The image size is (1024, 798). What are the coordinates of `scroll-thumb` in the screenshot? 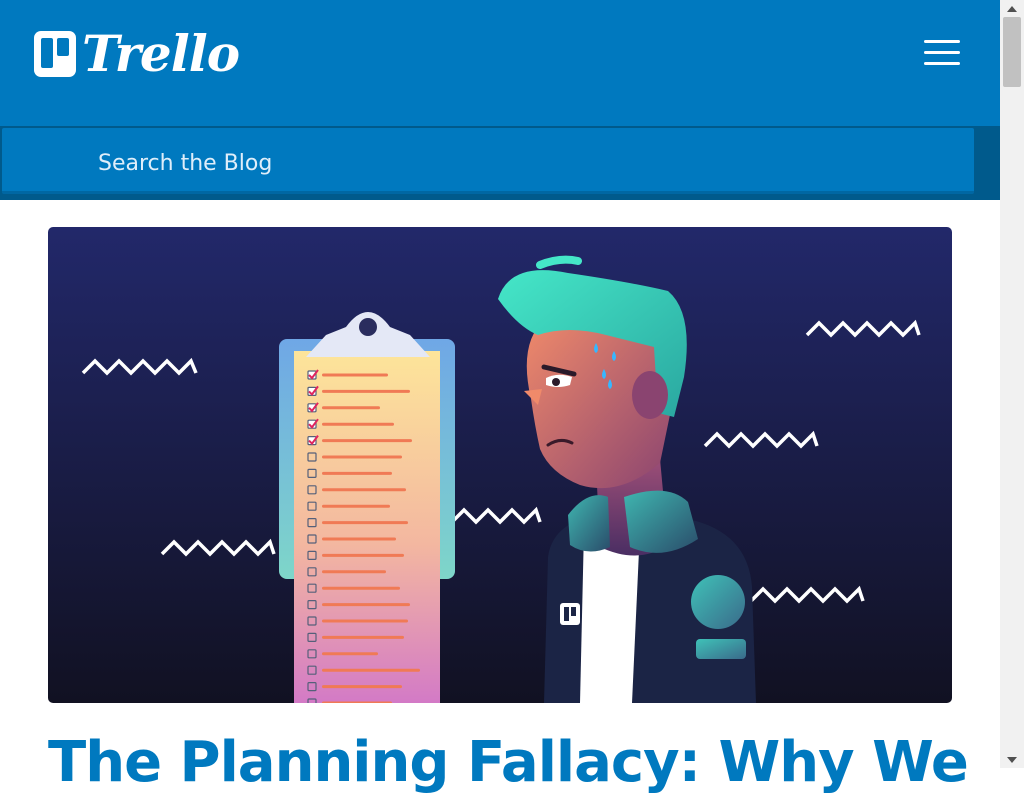 It's located at (1012, 52).